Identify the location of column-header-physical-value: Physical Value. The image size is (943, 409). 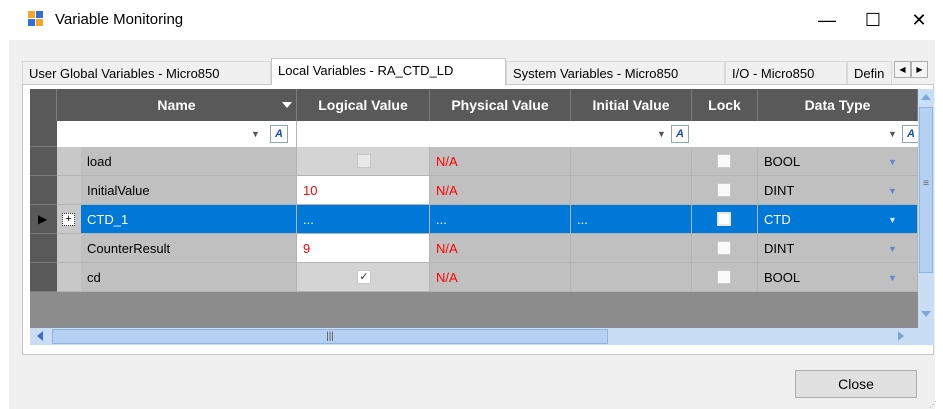
(500, 105).